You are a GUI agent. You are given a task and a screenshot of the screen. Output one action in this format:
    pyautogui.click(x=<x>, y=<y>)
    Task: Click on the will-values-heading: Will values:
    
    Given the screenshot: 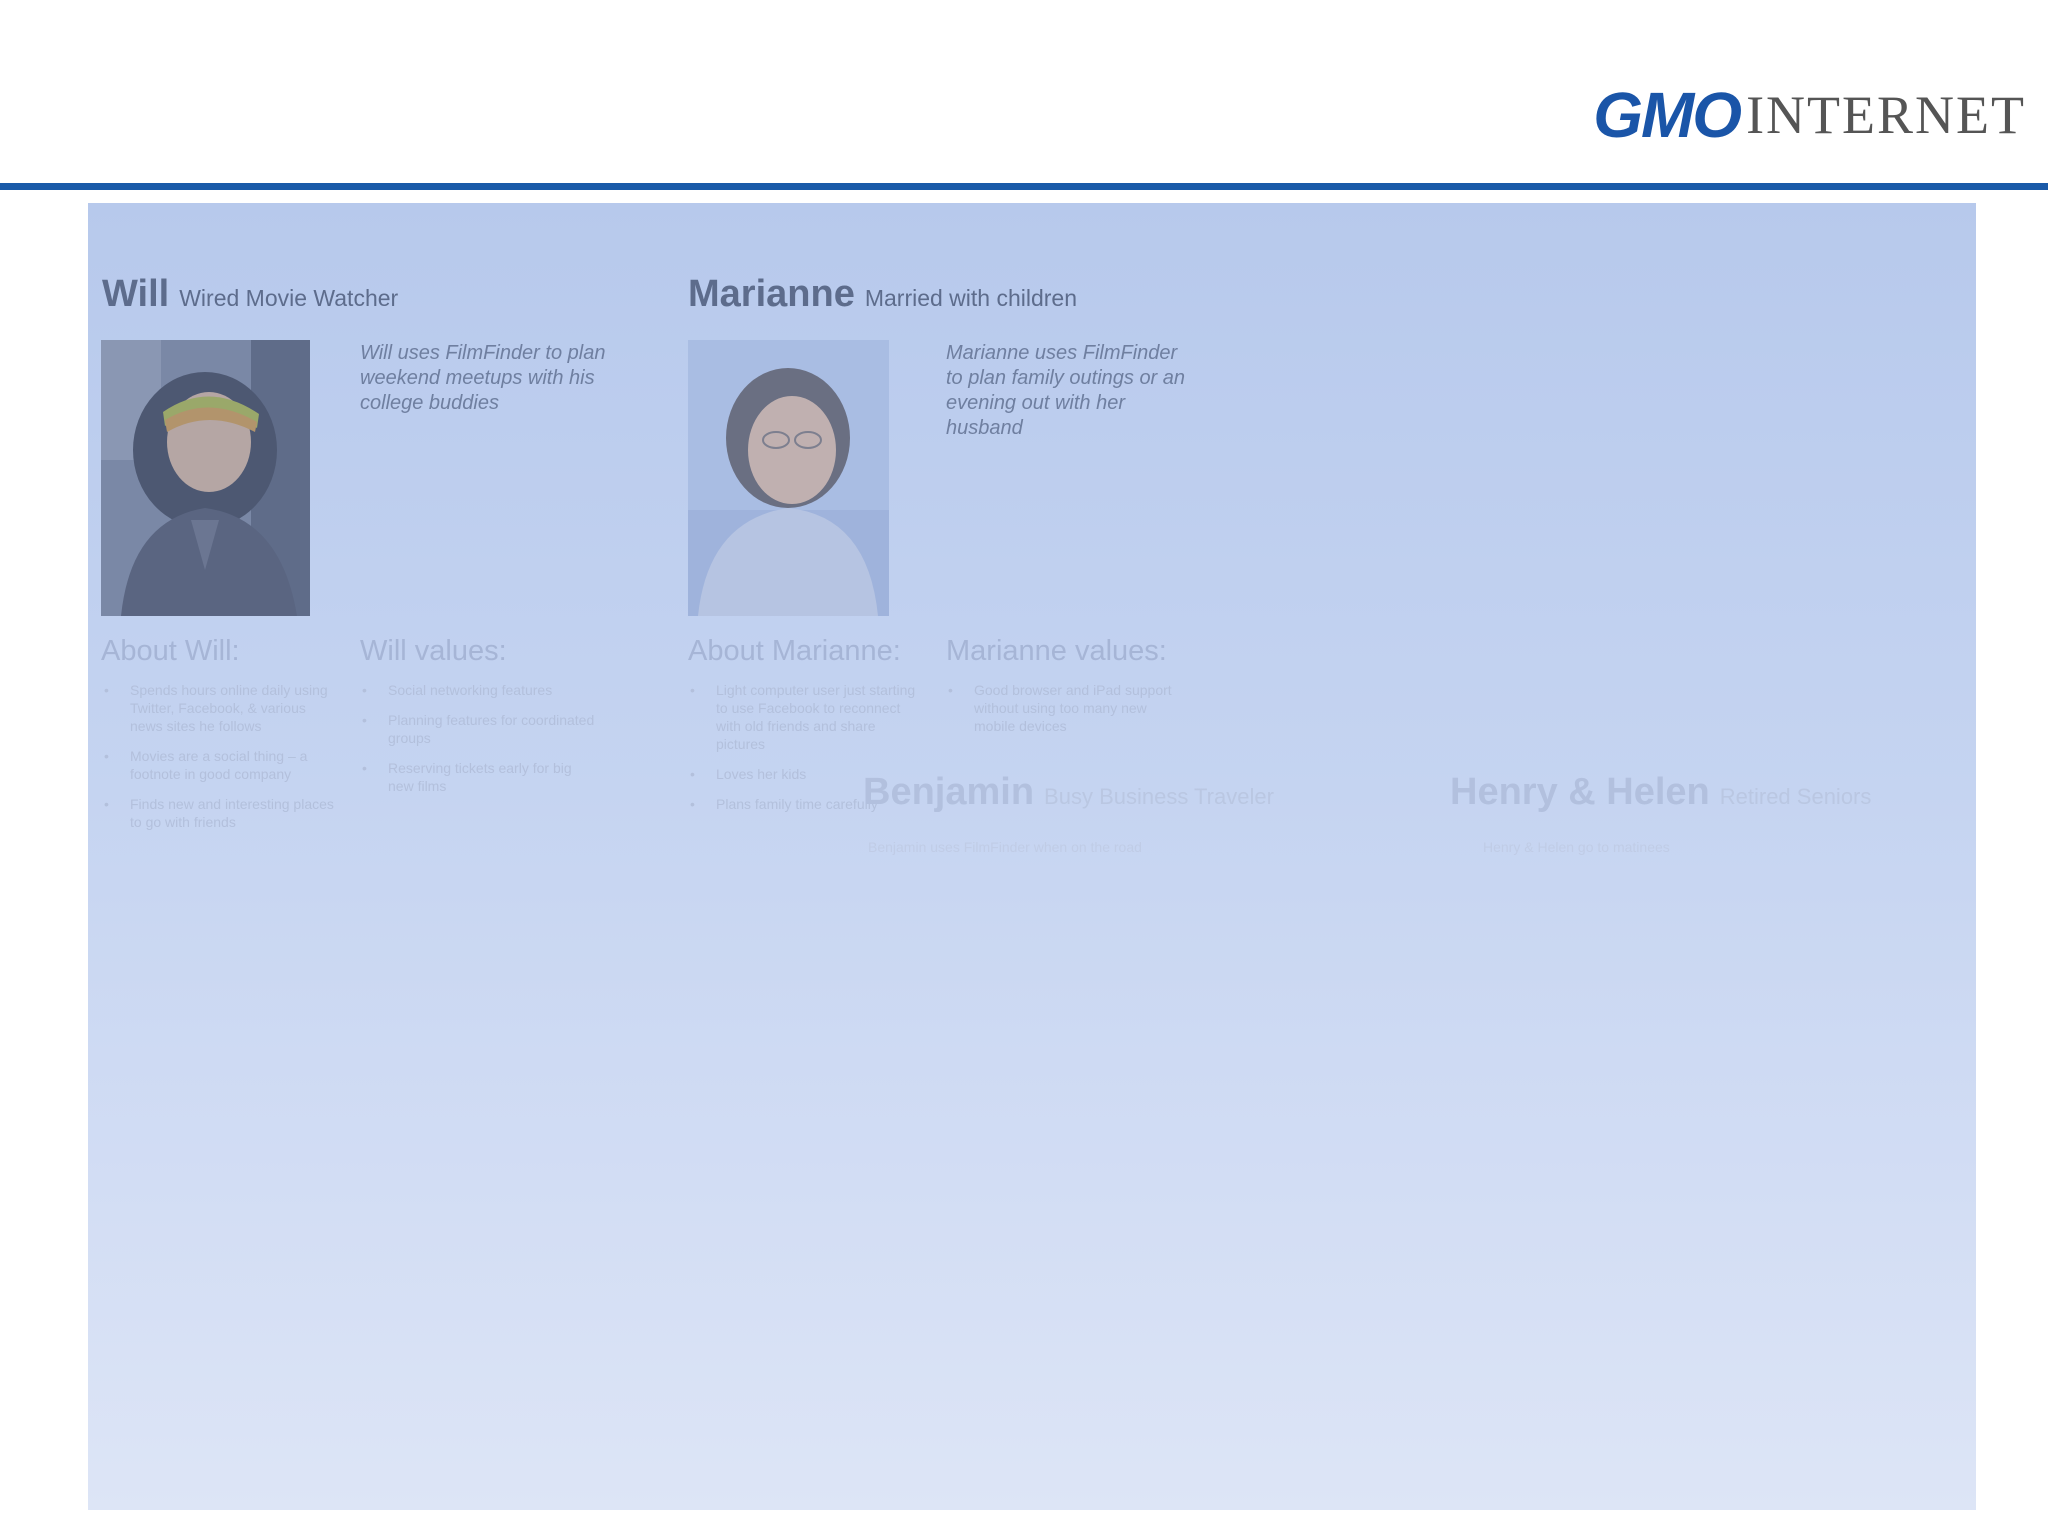 What is the action you would take?
    pyautogui.click(x=433, y=651)
    